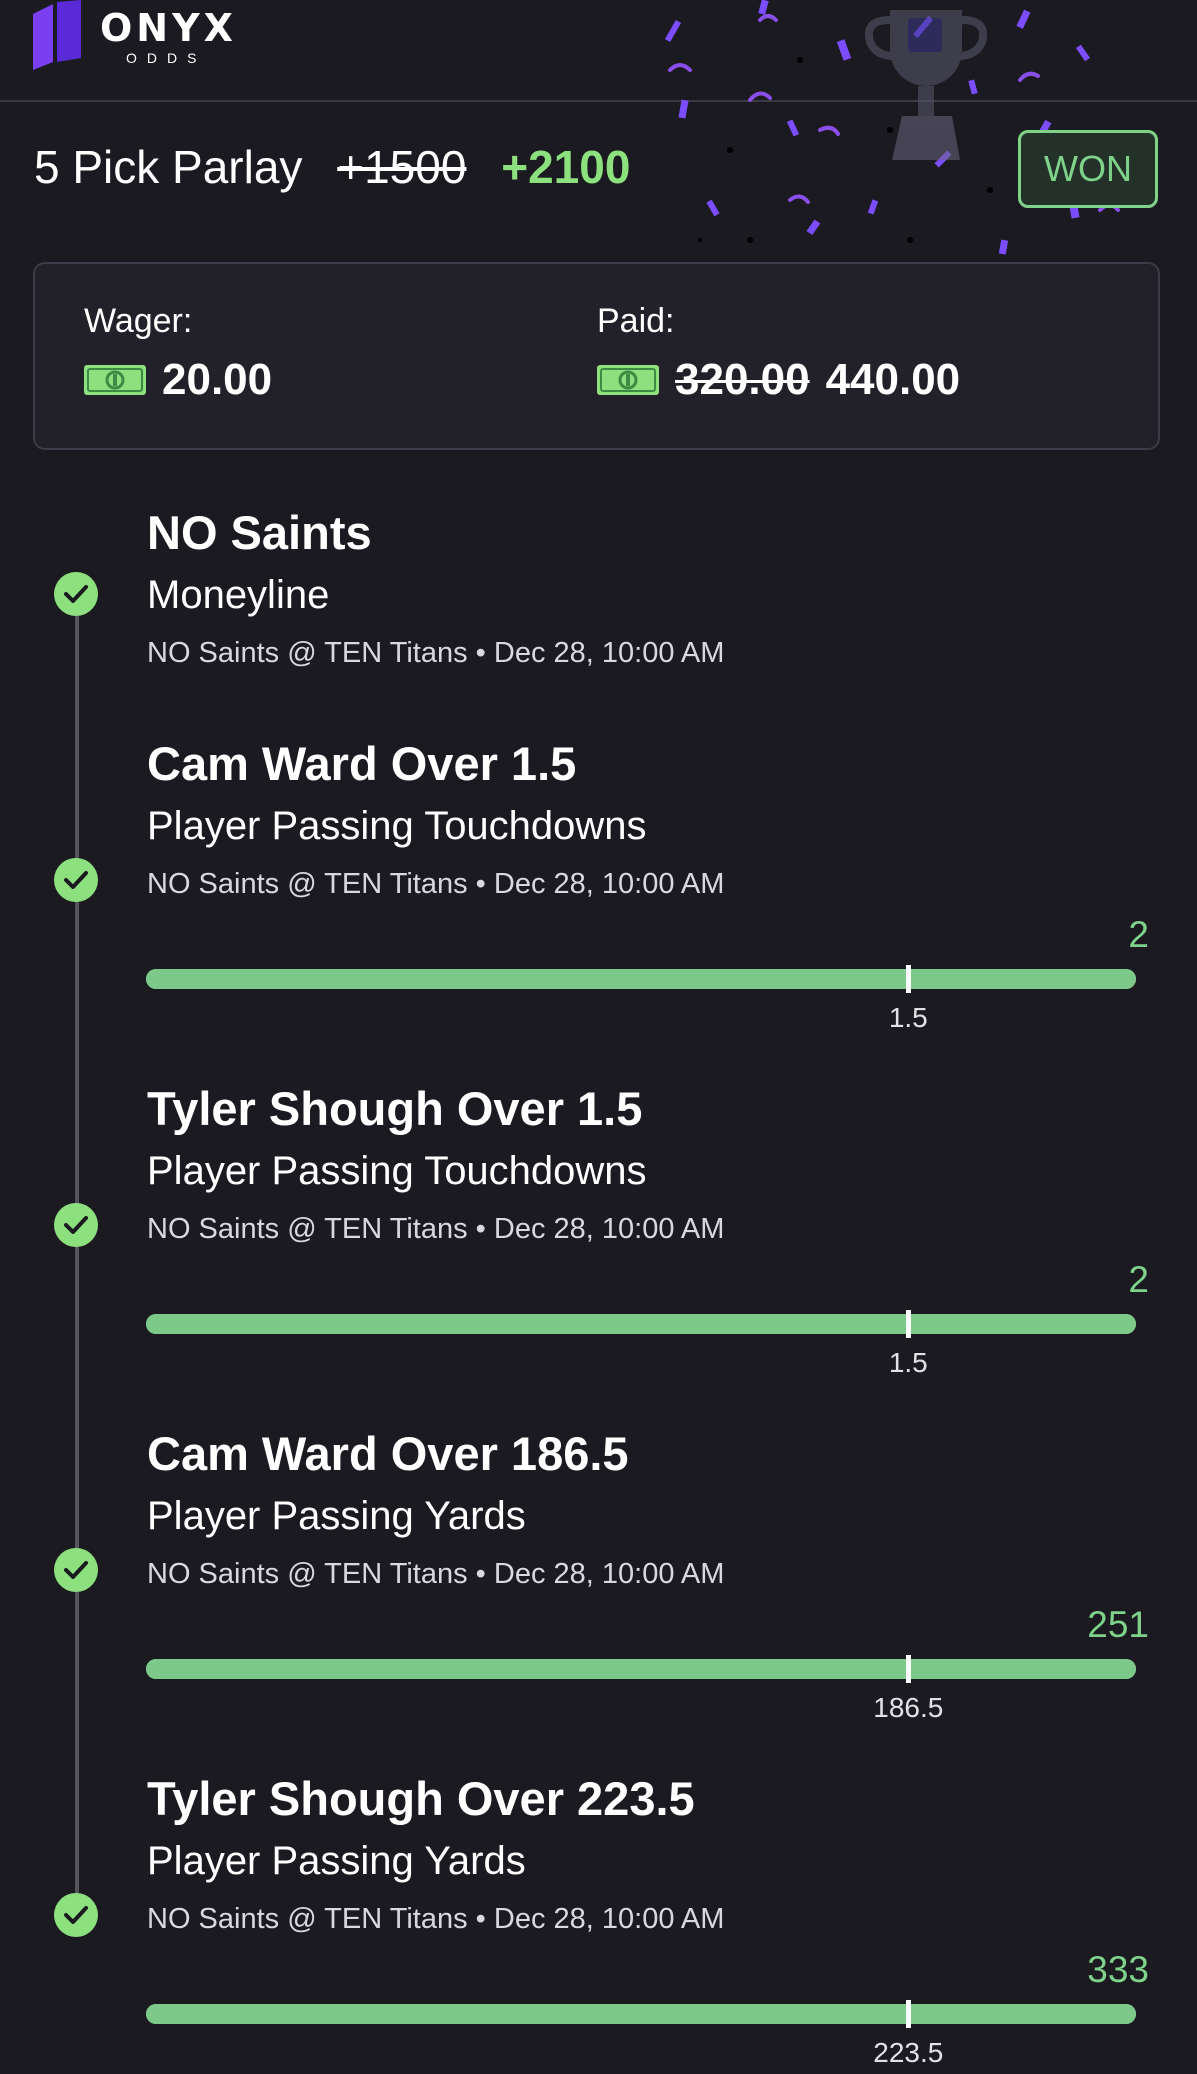 This screenshot has width=1197, height=2074. I want to click on pick-title: Cam Ward Over 186.5, so click(388, 1453).